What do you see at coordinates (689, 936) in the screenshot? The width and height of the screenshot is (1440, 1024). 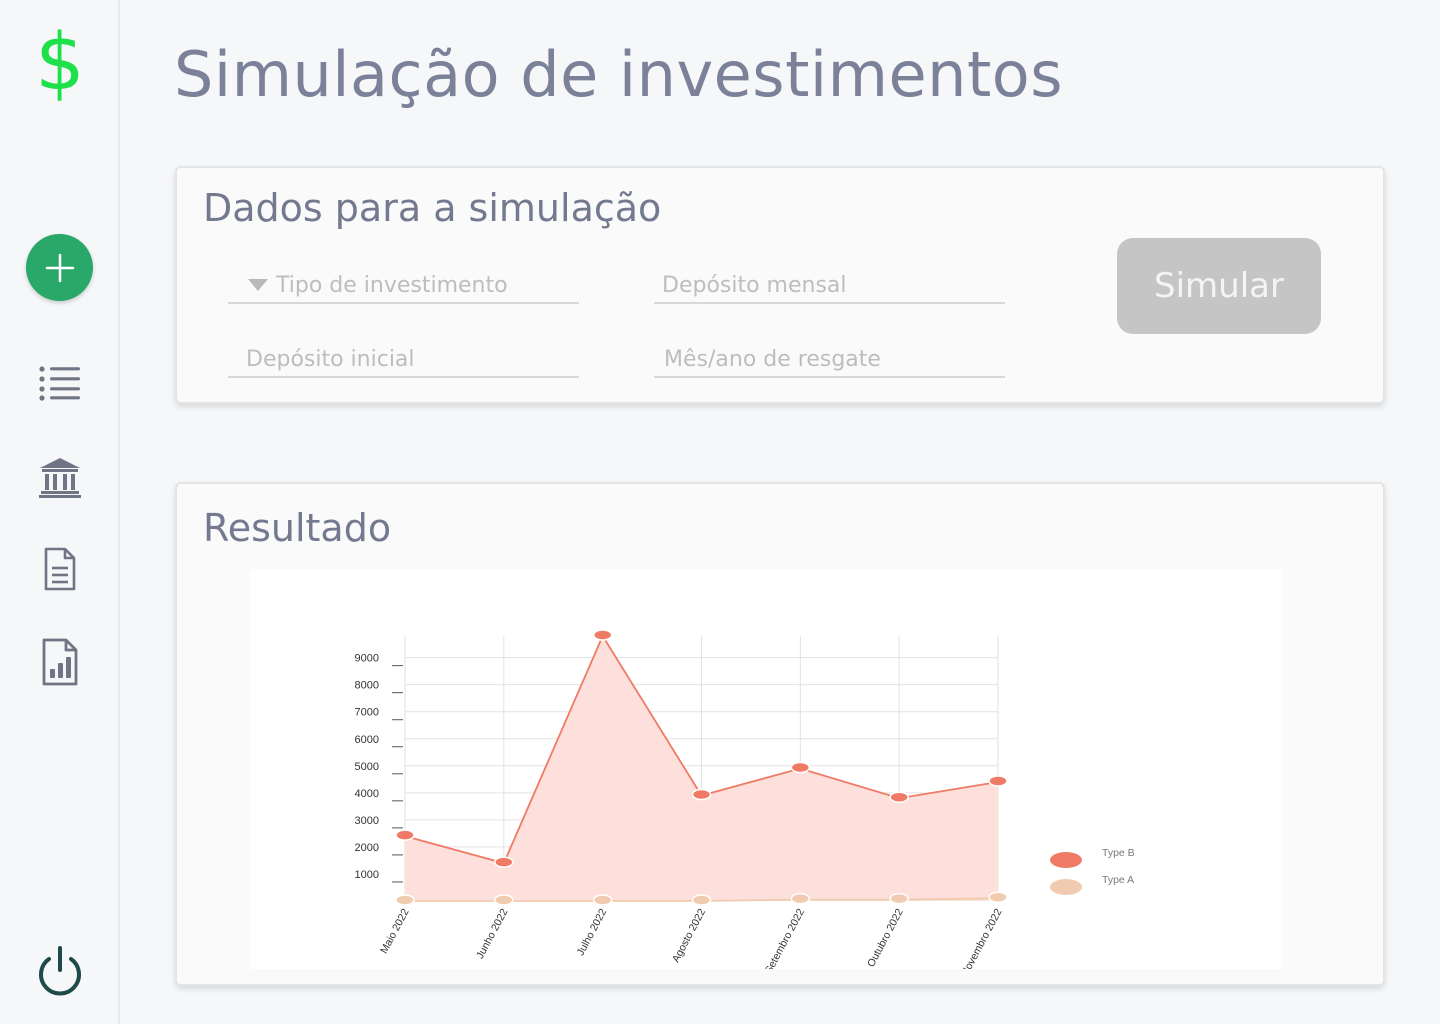 I see `x-tick-label: Agosto 2022` at bounding box center [689, 936].